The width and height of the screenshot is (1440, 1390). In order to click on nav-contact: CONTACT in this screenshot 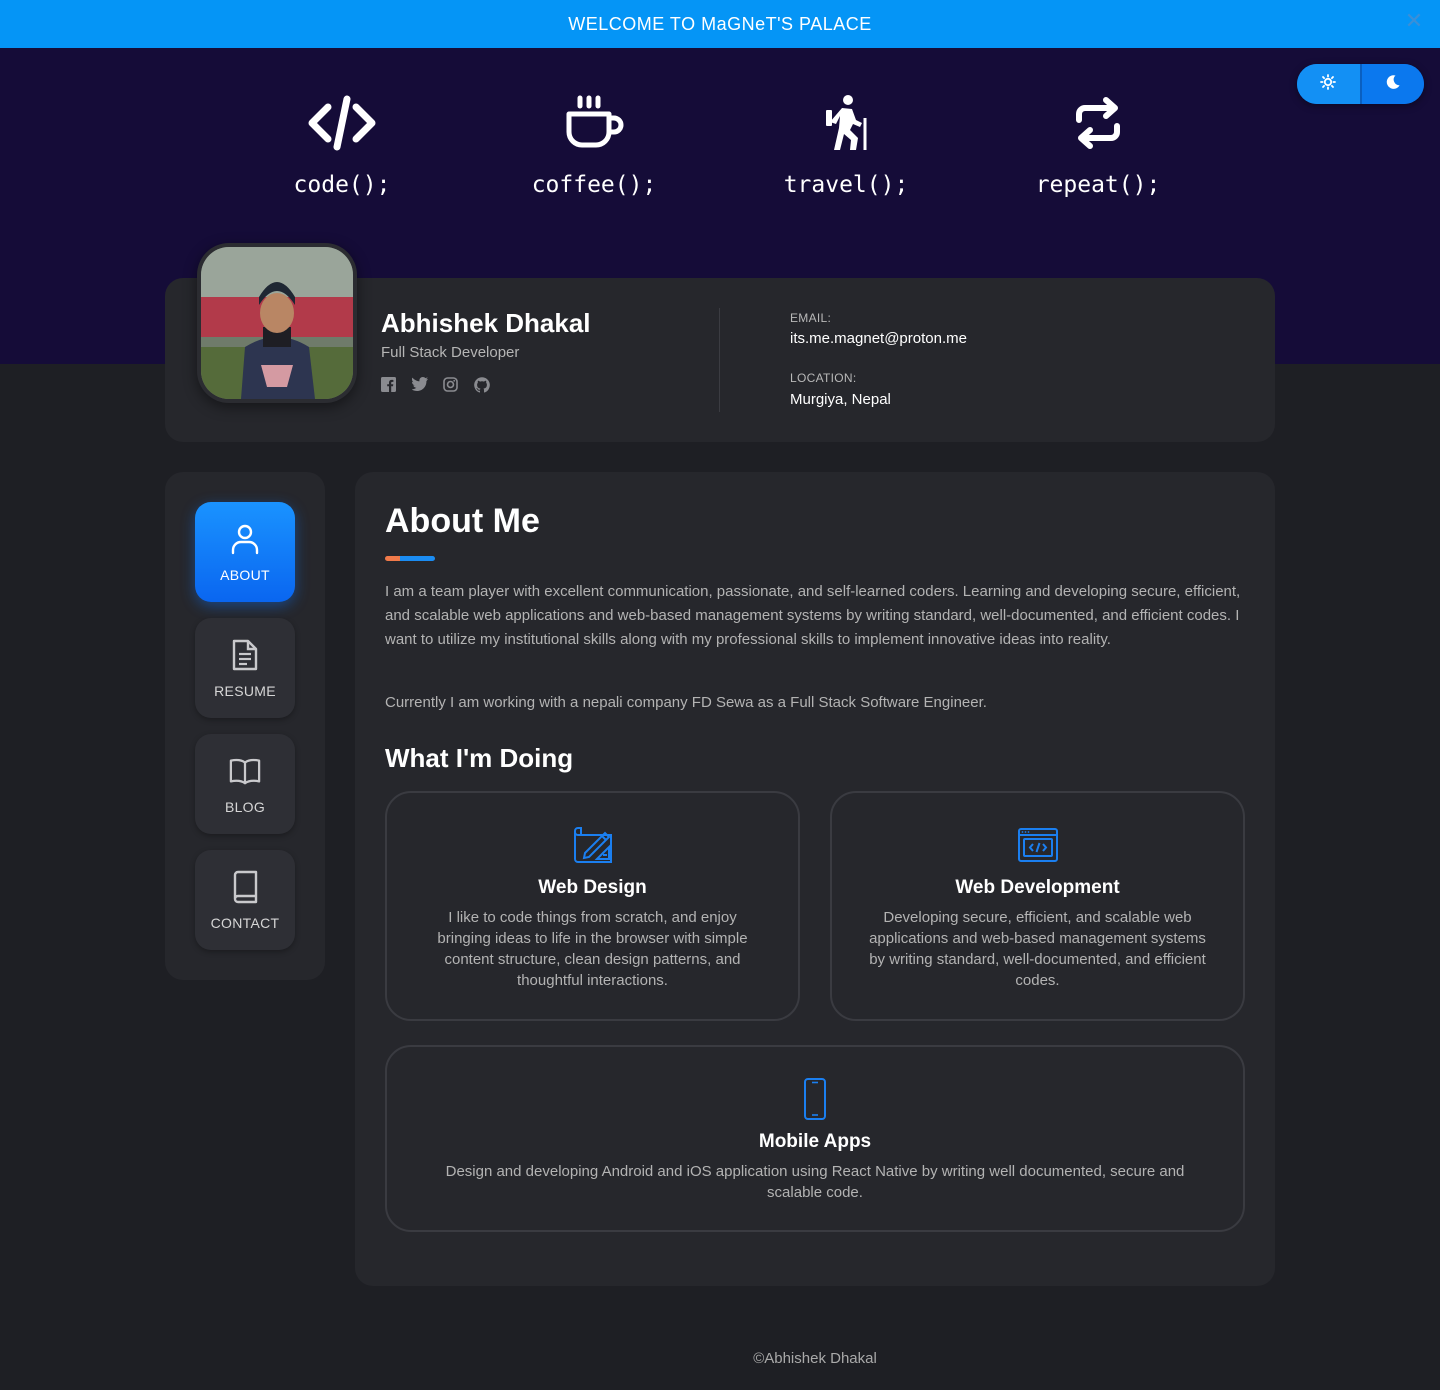, I will do `click(245, 900)`.